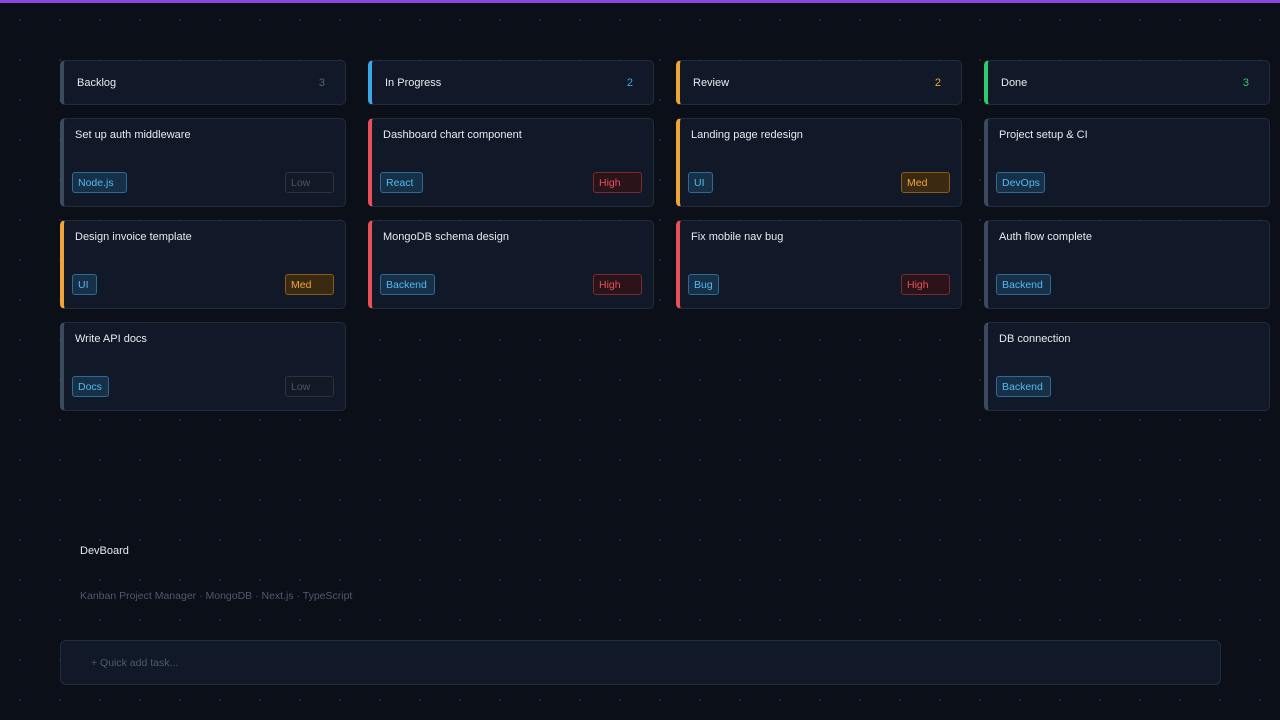  I want to click on task-card: Auth flow complete Backend, so click(1127, 264).